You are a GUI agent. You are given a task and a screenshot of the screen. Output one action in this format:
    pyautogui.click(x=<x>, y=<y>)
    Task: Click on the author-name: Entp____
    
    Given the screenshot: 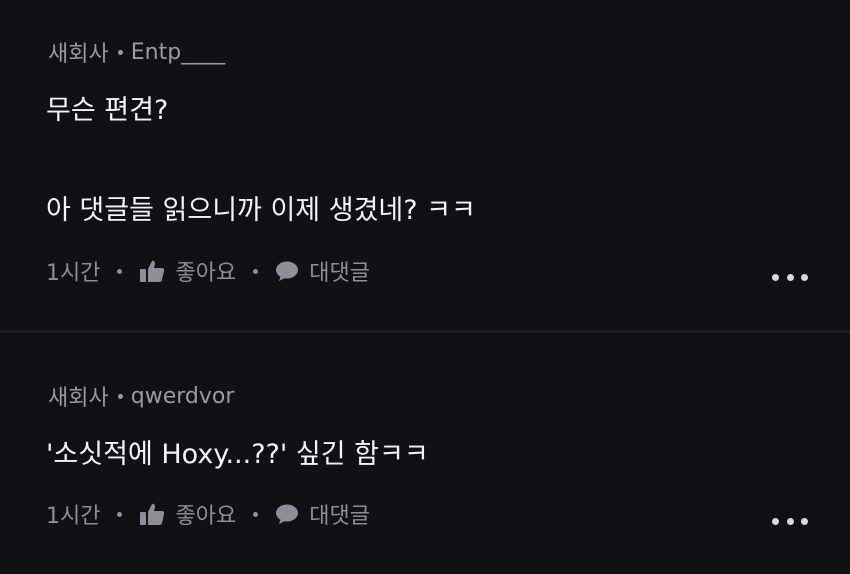 What is the action you would take?
    pyautogui.click(x=178, y=52)
    